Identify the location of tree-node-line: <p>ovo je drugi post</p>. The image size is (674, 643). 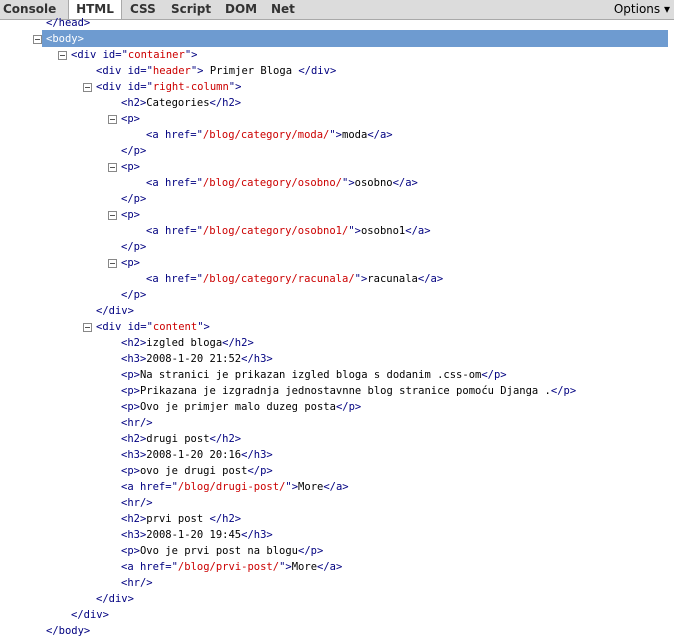
(197, 471).